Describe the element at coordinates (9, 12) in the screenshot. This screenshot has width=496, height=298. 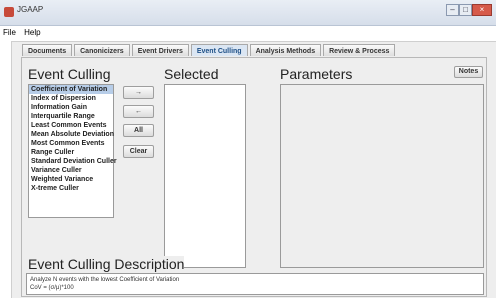
I see `app-icon` at that location.